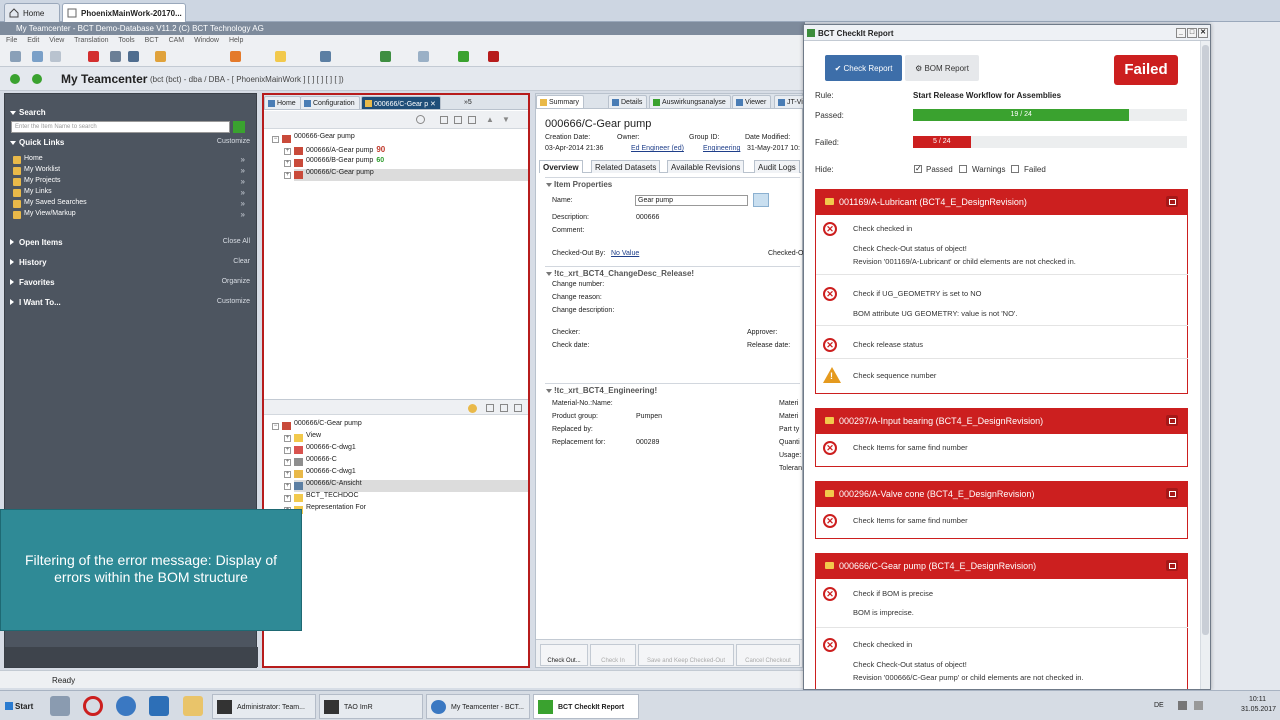 The image size is (1280, 720). What do you see at coordinates (963, 169) in the screenshot?
I see `hide-warnings-checkbox` at bounding box center [963, 169].